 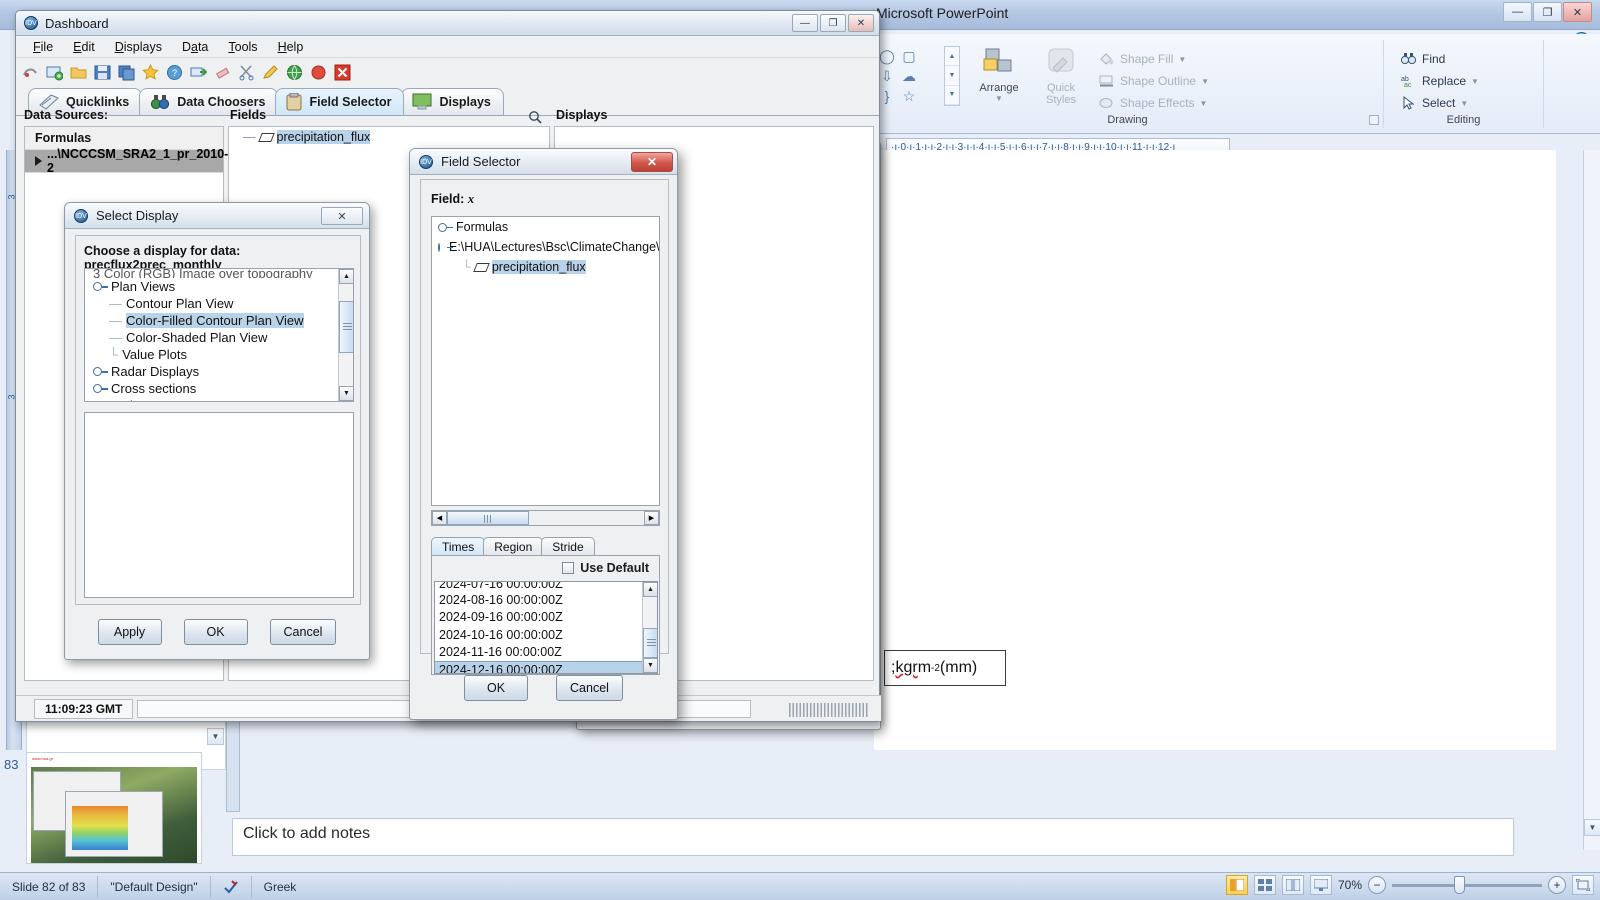 What do you see at coordinates (1592, 827) in the screenshot?
I see `scroll-down-arrow-icon: ▼` at bounding box center [1592, 827].